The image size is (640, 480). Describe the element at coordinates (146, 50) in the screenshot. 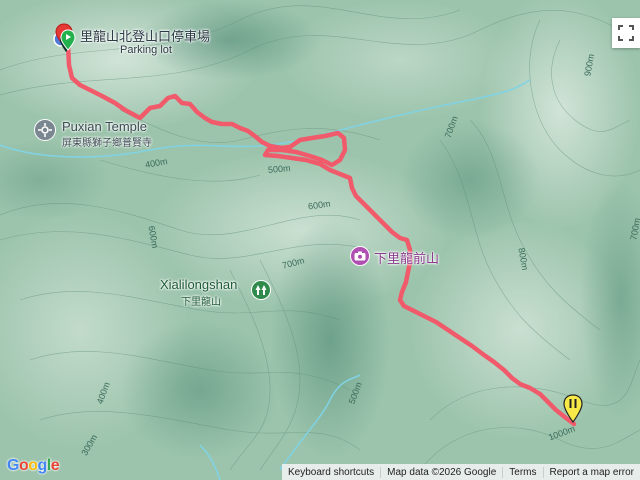

I see `parking-label-en: Parking lot` at that location.